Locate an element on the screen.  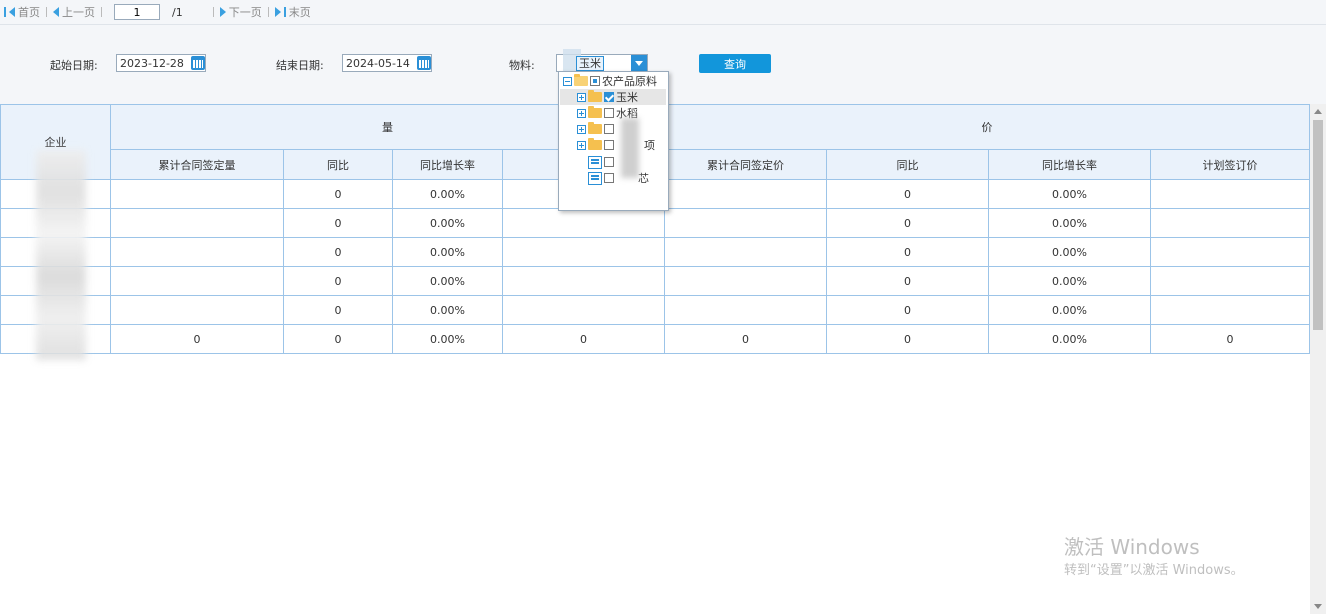
prev-page-icon is located at coordinates (56, 12).